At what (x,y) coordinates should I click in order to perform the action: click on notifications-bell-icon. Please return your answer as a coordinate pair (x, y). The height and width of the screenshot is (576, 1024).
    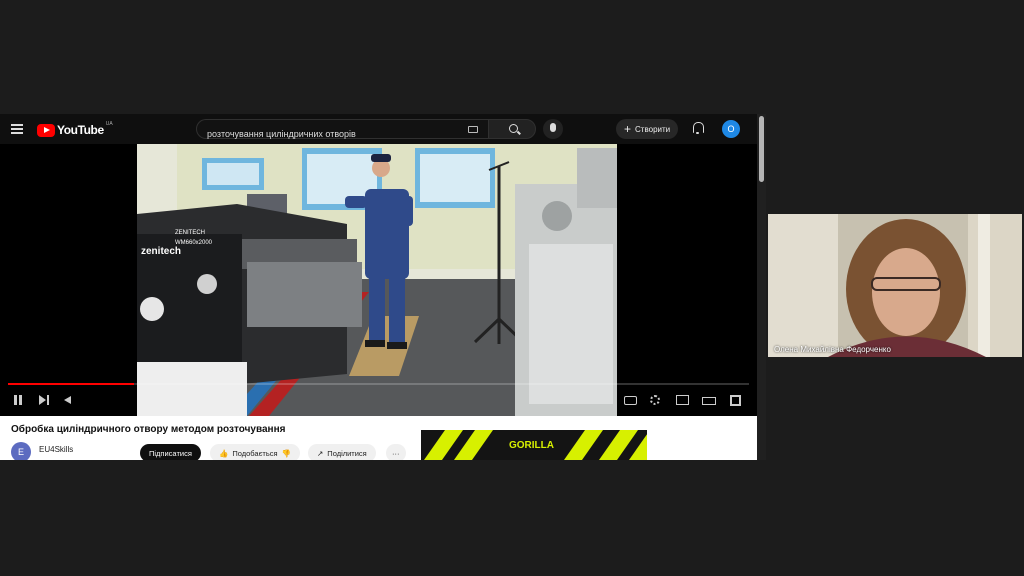
    Looking at the image, I should click on (698, 128).